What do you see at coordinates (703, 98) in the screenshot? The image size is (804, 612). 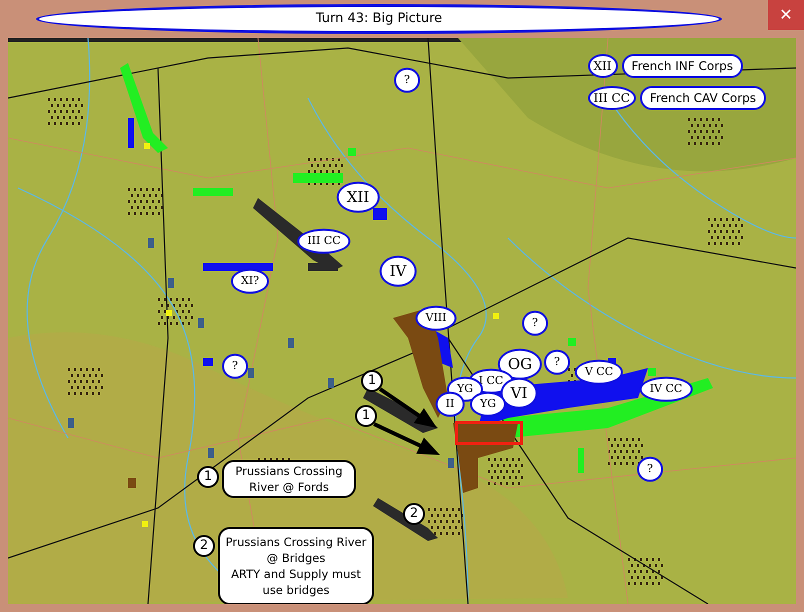 I see `legend-label: French CAV Corps` at bounding box center [703, 98].